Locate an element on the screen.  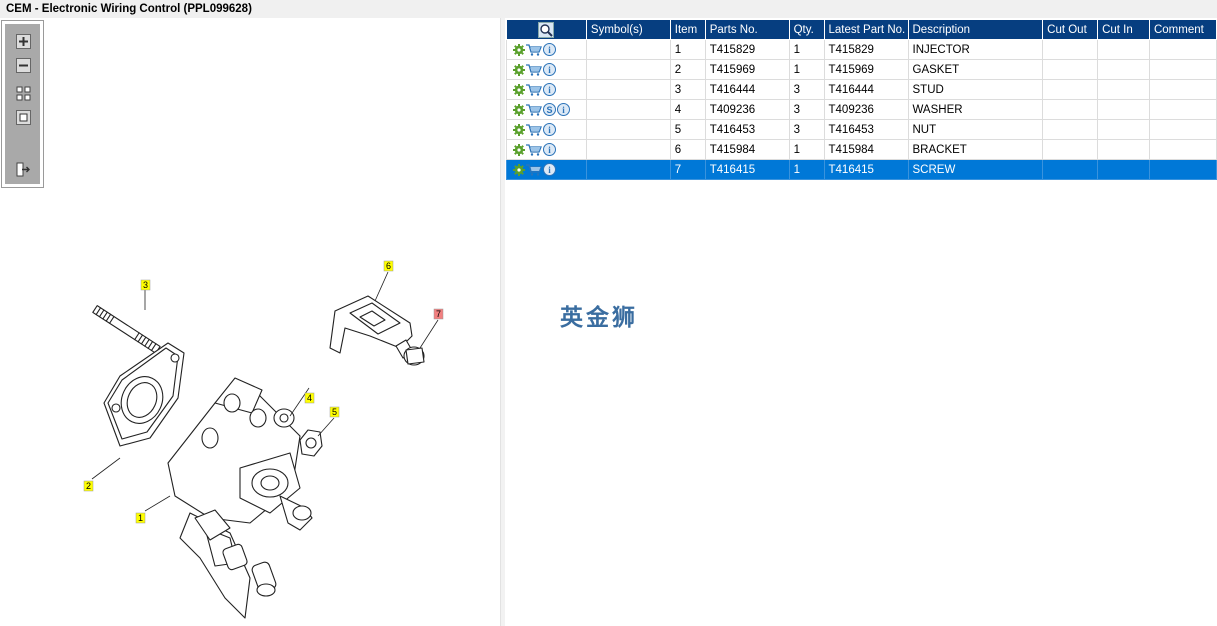
cell-qty: 3 is located at coordinates (806, 109).